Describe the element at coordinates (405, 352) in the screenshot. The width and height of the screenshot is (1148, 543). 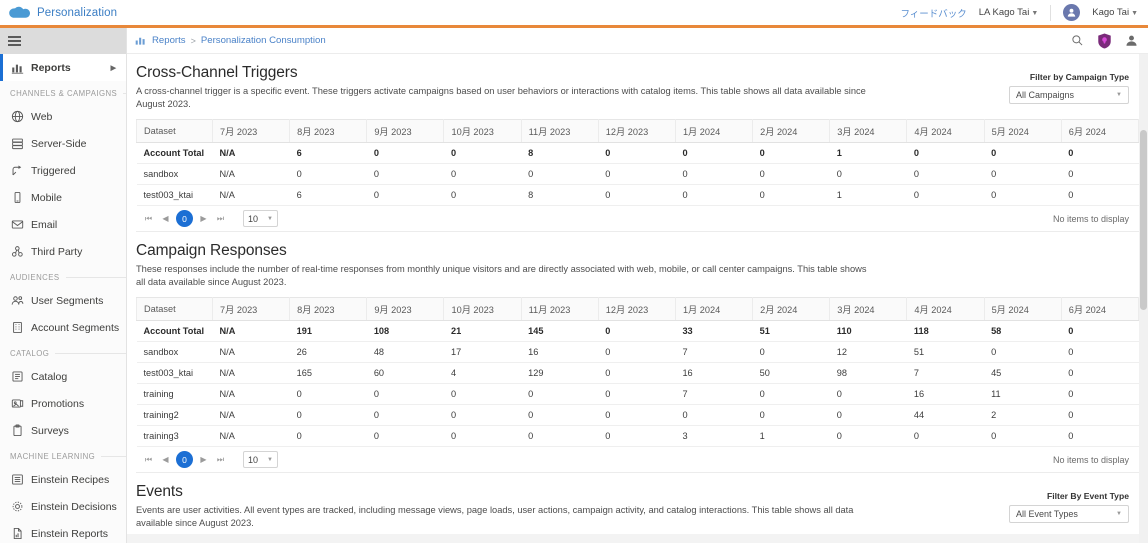
I see `table-cell: 48` at that location.